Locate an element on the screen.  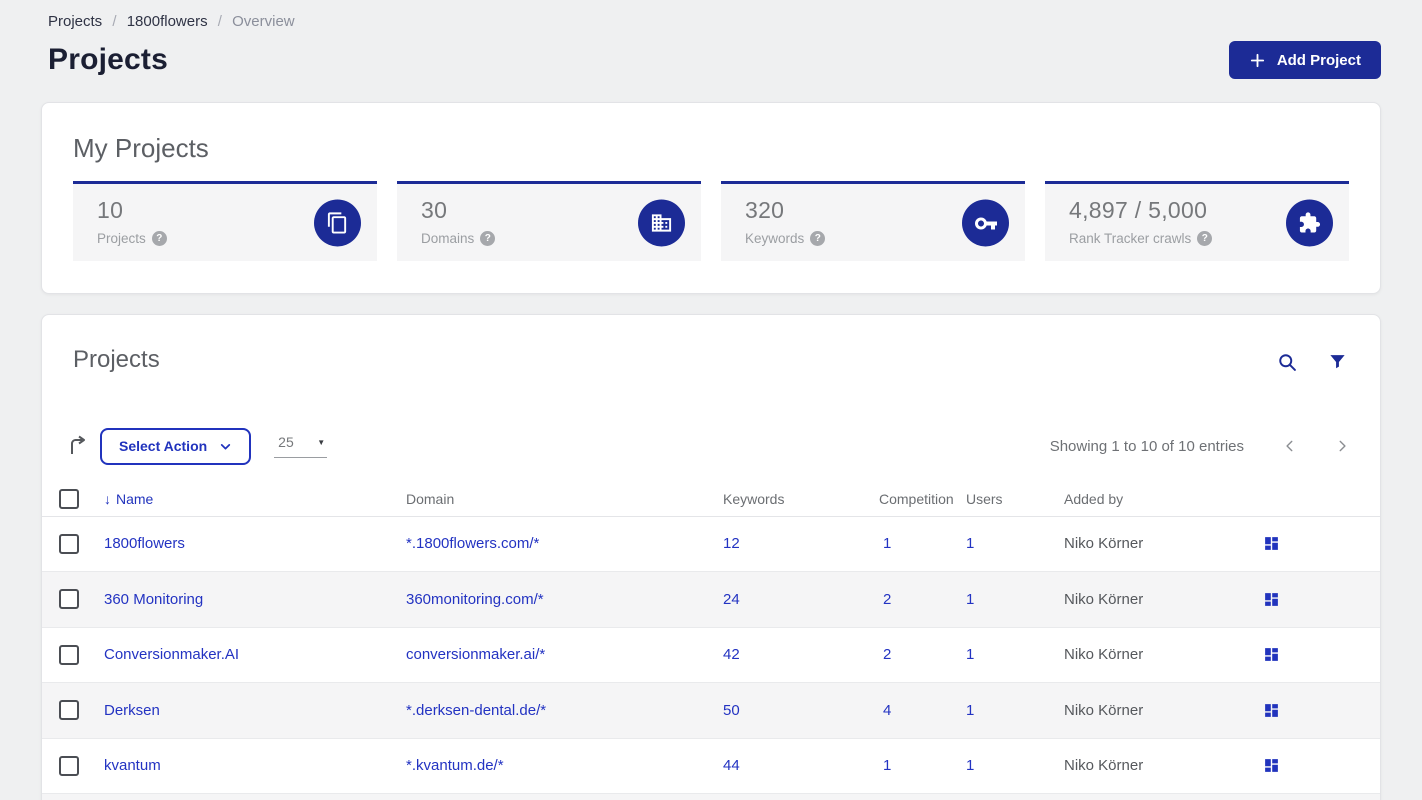
project-name-link: Conversionmaker.AI is located at coordinates (171, 654).